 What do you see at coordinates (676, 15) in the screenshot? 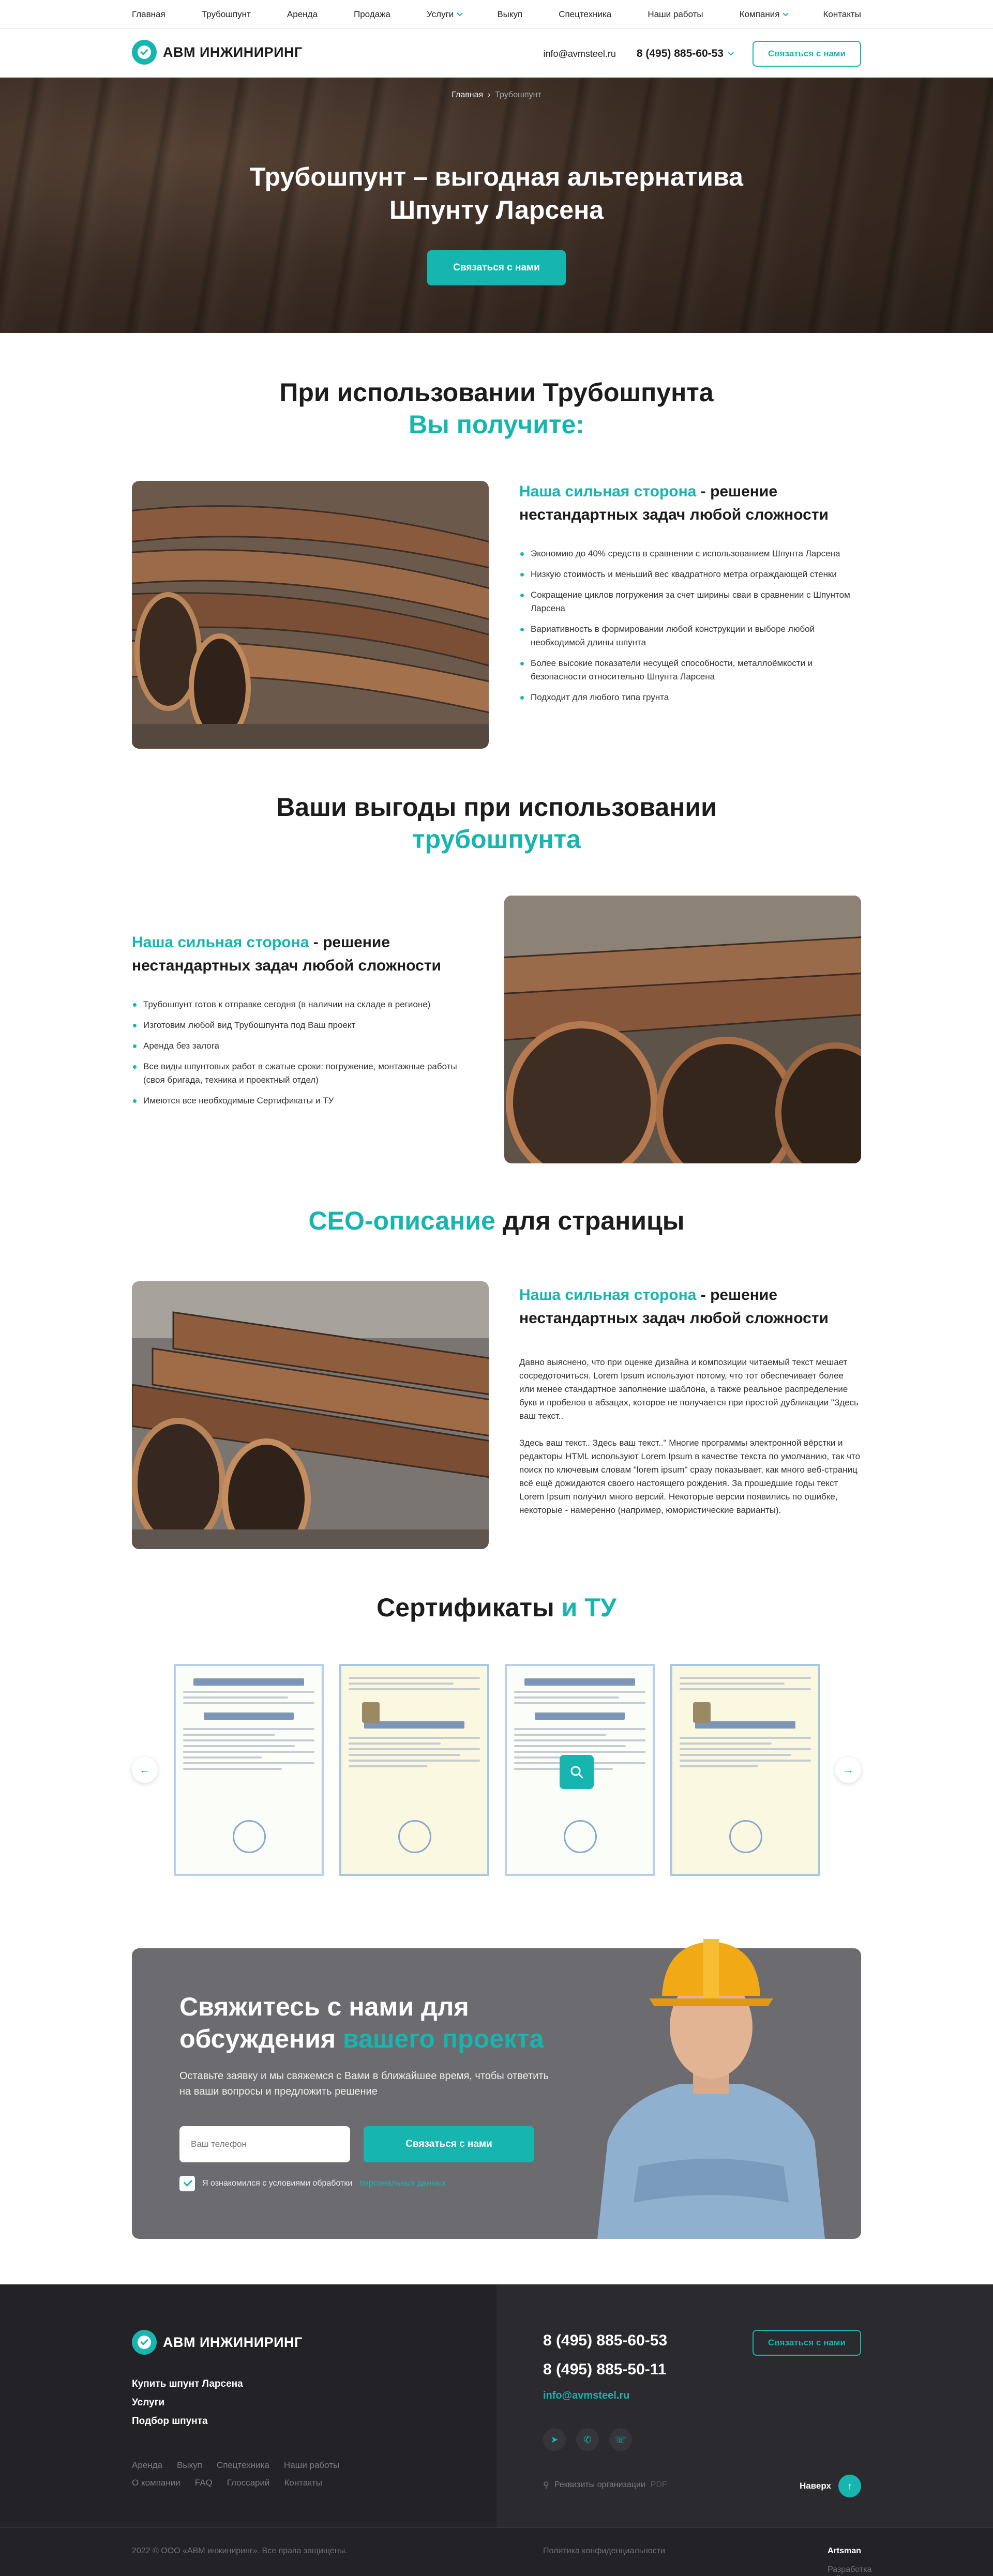
I see `nav-item-works: Наши работы` at bounding box center [676, 15].